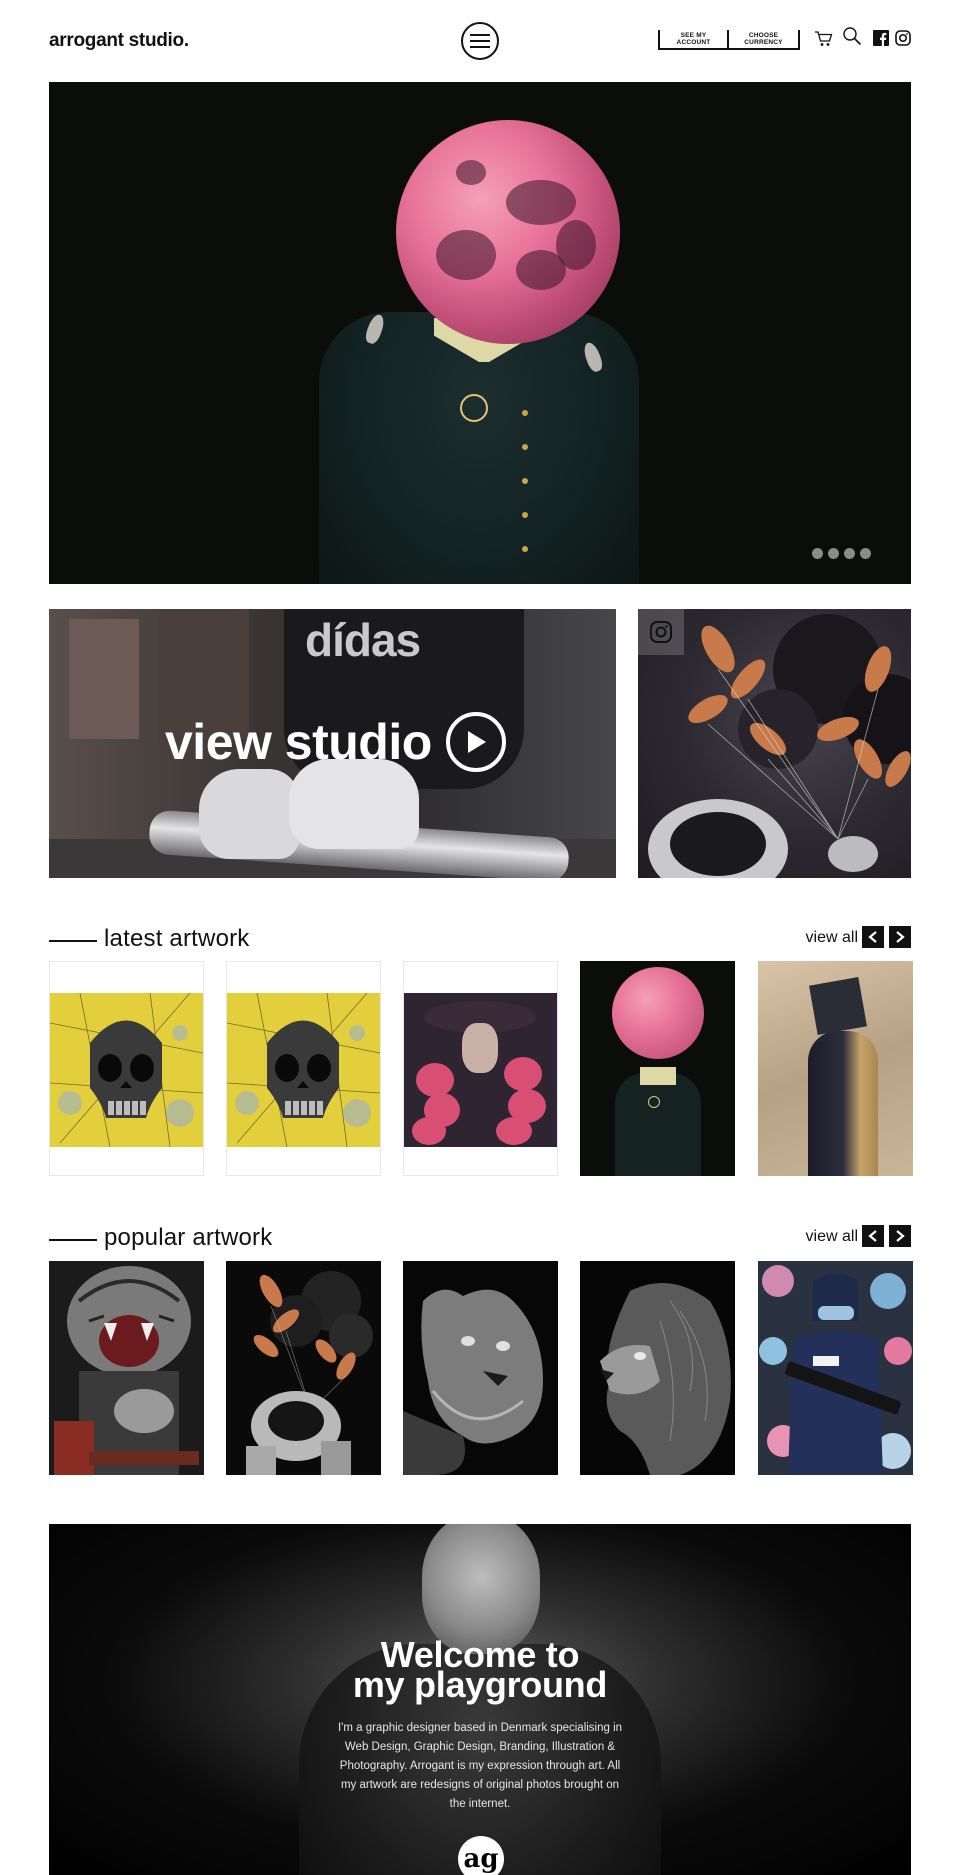 The image size is (960, 1875). What do you see at coordinates (654, 1102) in the screenshot?
I see `artwork-smiley` at bounding box center [654, 1102].